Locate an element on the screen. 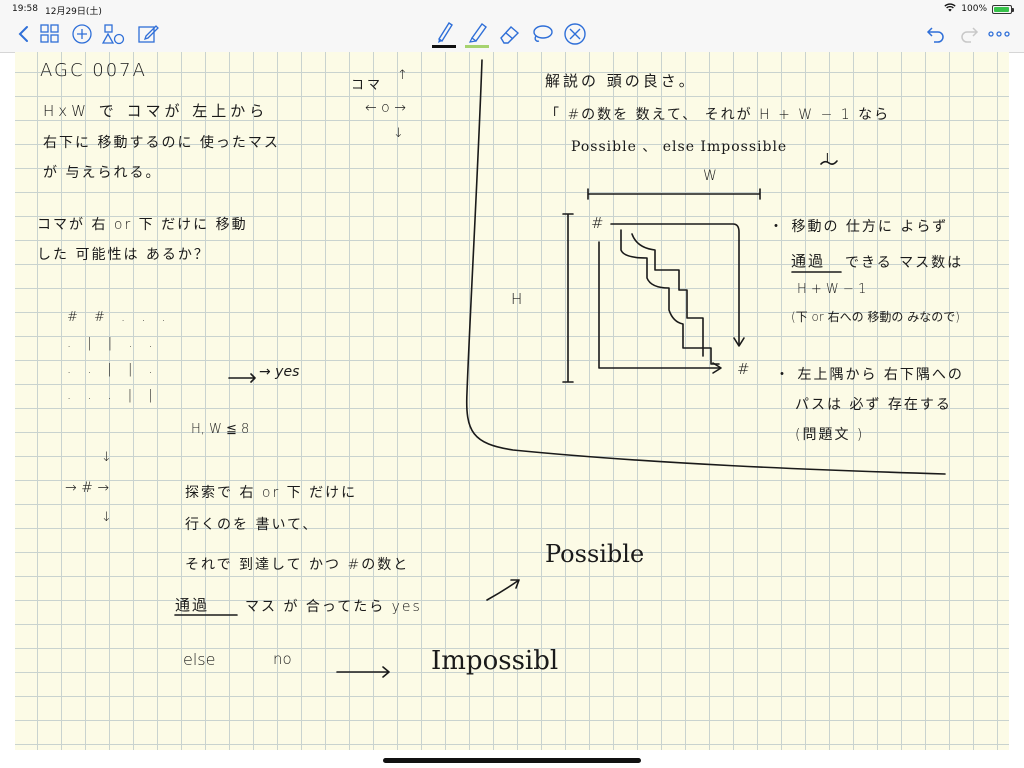 The height and width of the screenshot is (768, 1024). toolbar is located at coordinates (512, 35).